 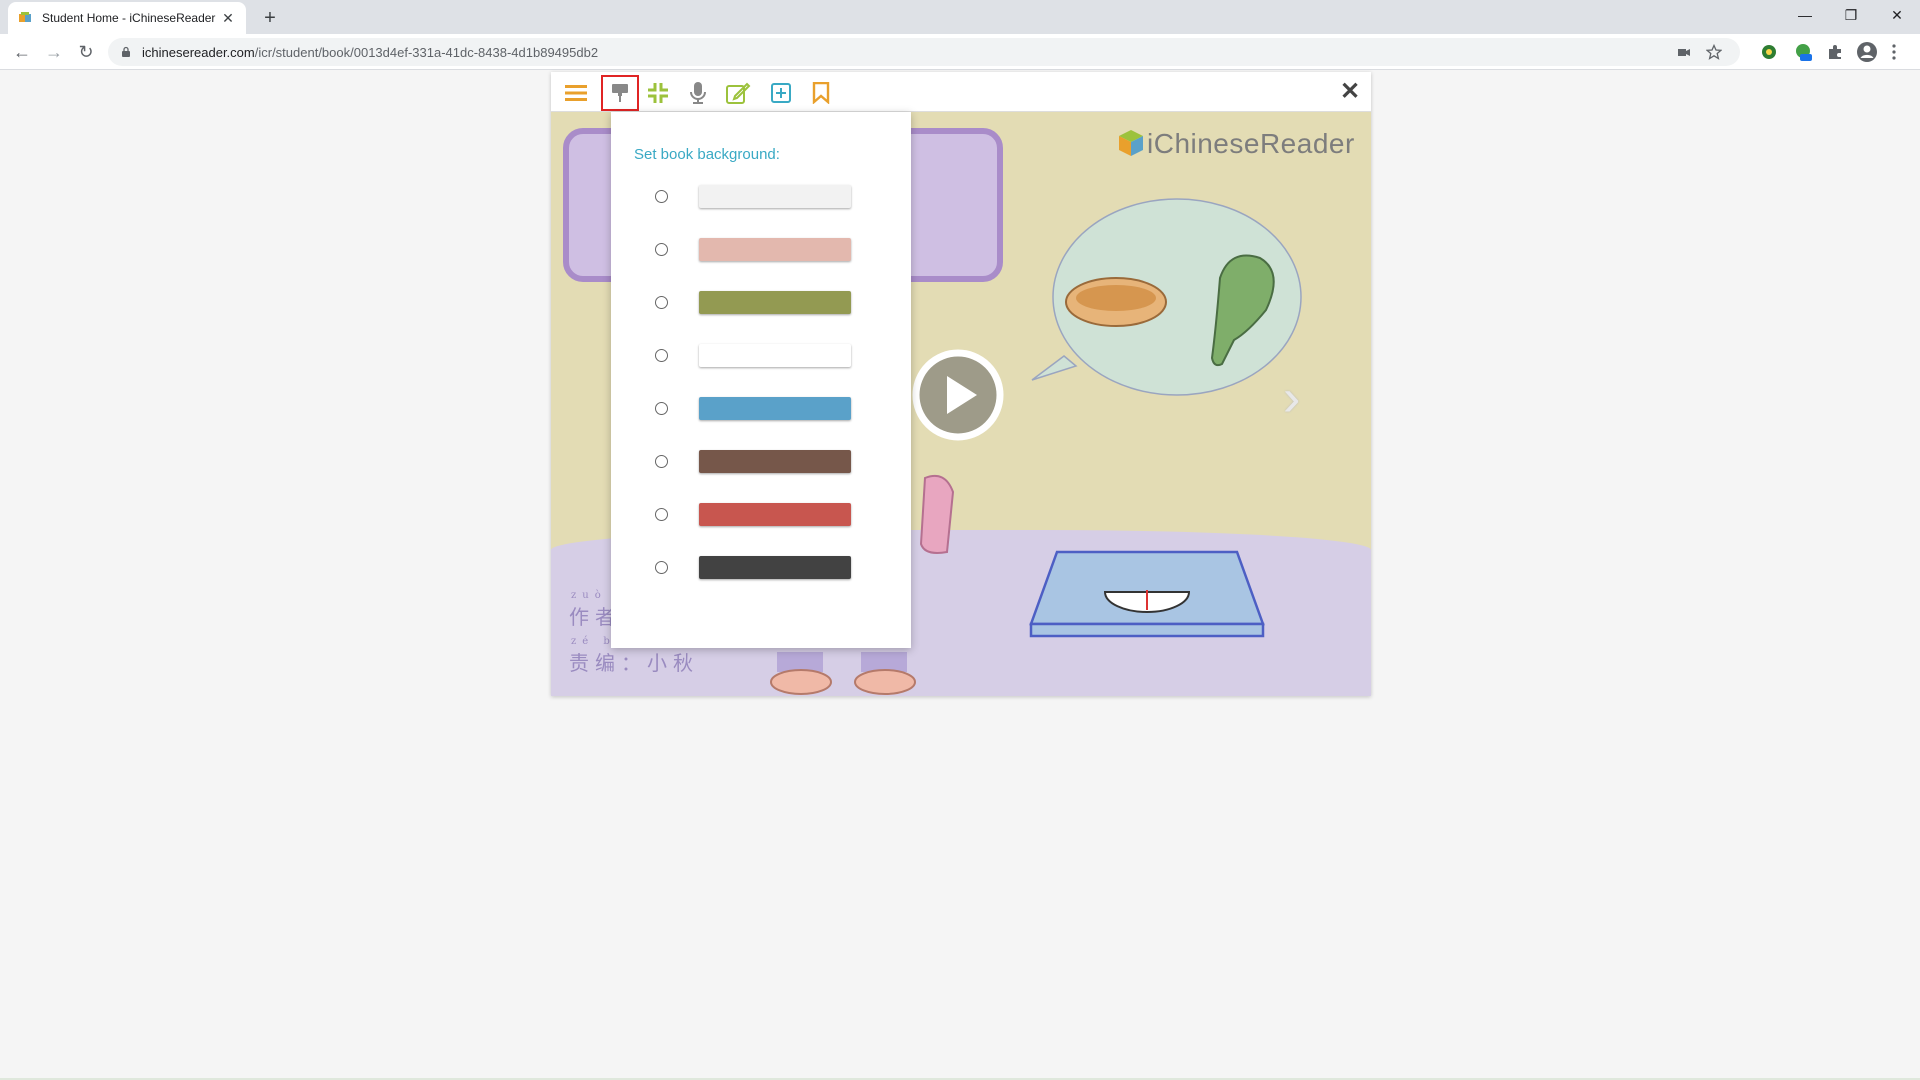 I want to click on reload-button: ↻, so click(x=86, y=52).